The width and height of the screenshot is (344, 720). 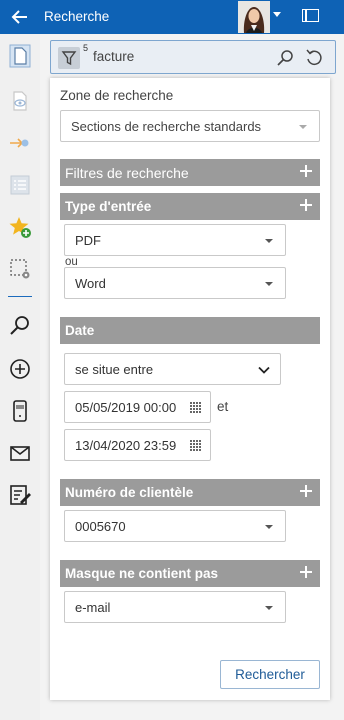 What do you see at coordinates (80, 330) in the screenshot?
I see `date-header-label: Date` at bounding box center [80, 330].